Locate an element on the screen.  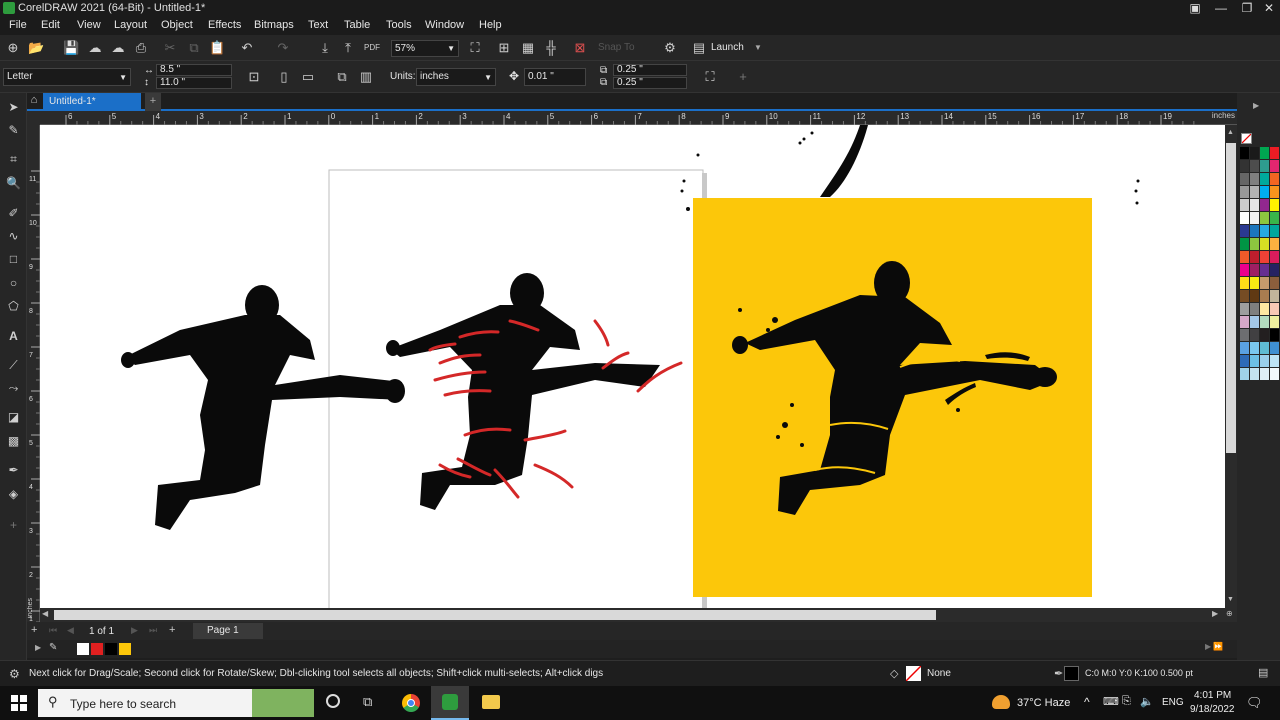
export-icon: ⤒ is located at coordinates (348, 48).